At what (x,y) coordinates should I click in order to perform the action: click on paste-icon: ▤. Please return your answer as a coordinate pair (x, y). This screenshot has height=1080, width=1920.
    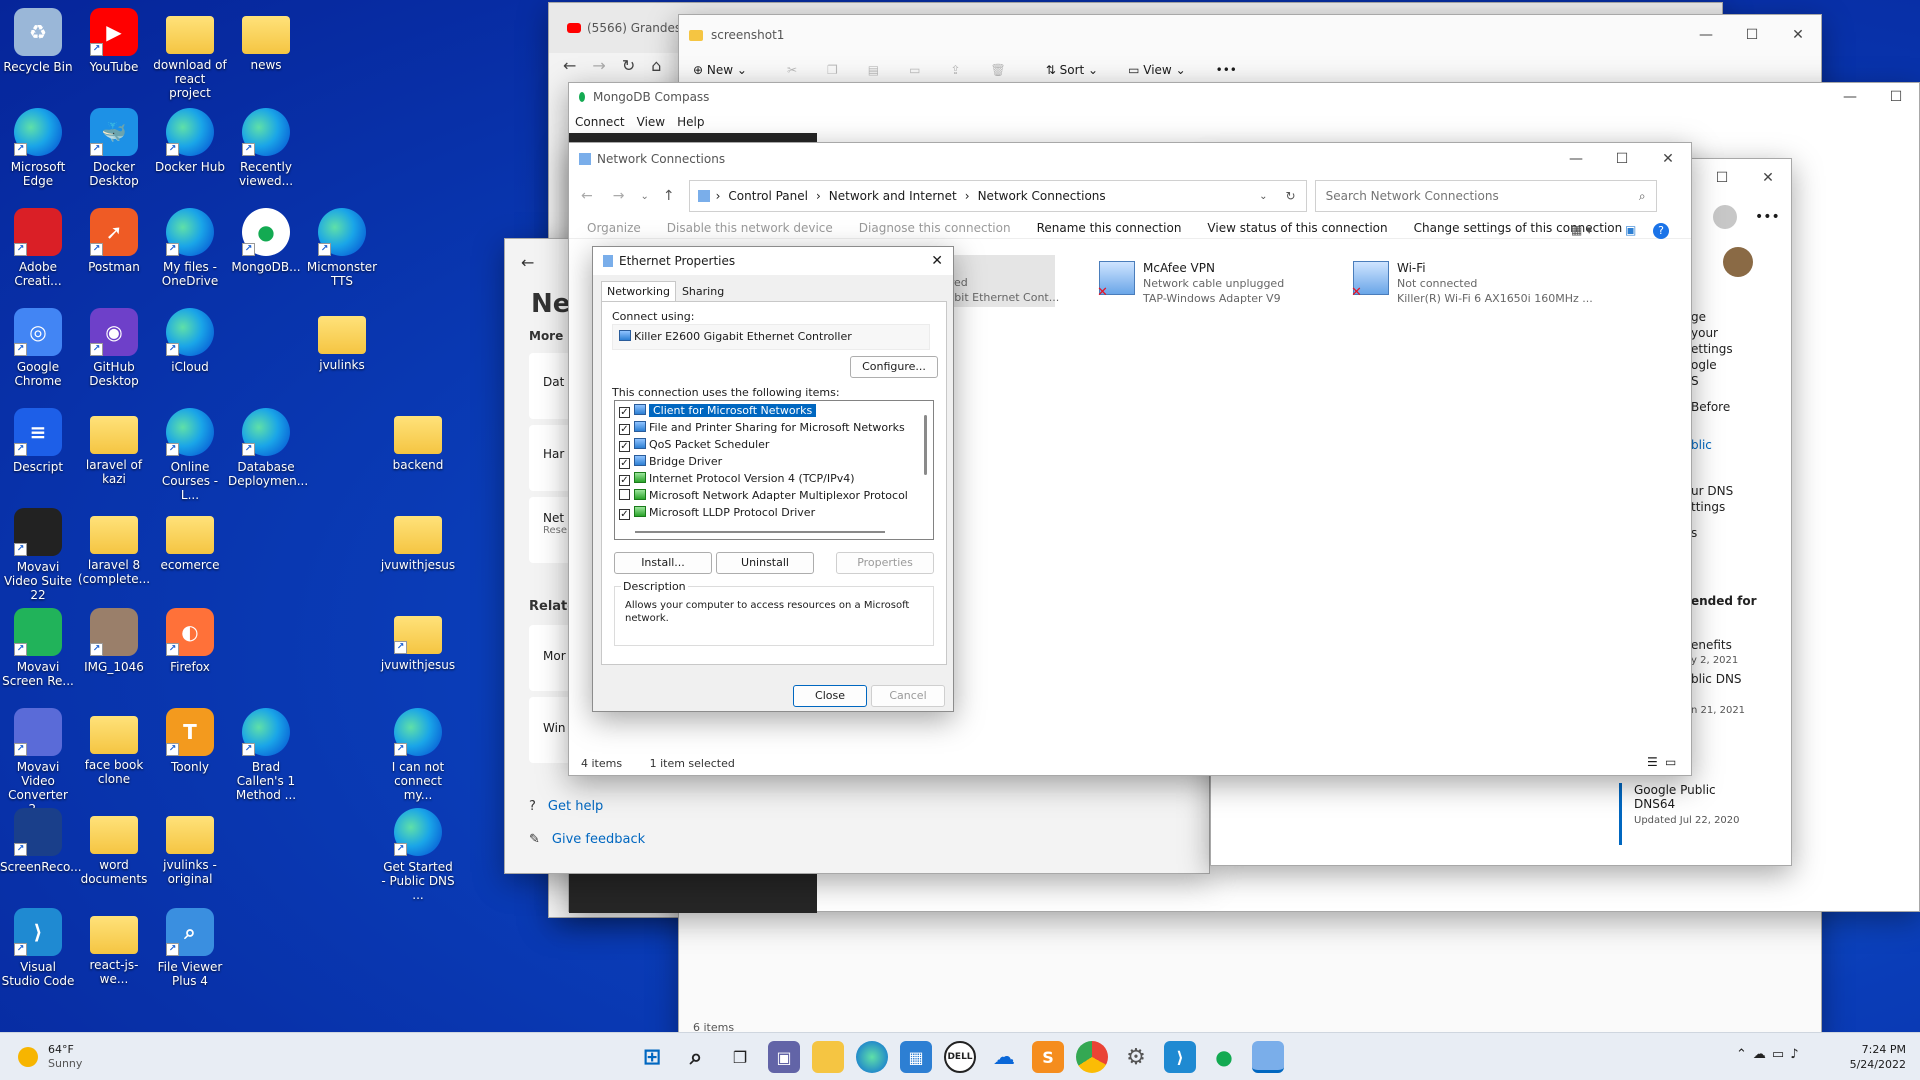
    Looking at the image, I should click on (873, 70).